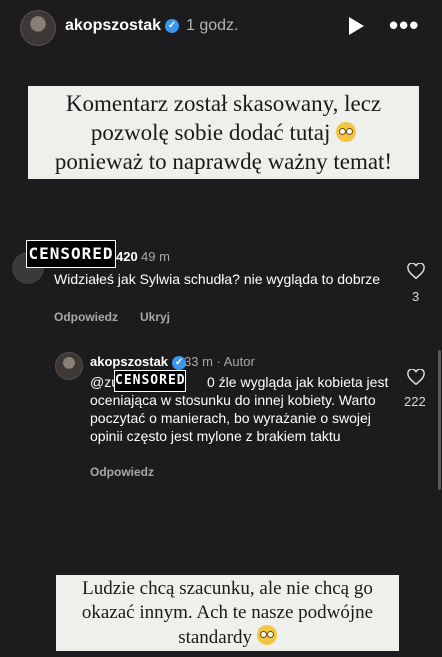 The height and width of the screenshot is (657, 442). Describe the element at coordinates (38, 28) in the screenshot. I see `author-avatar` at that location.